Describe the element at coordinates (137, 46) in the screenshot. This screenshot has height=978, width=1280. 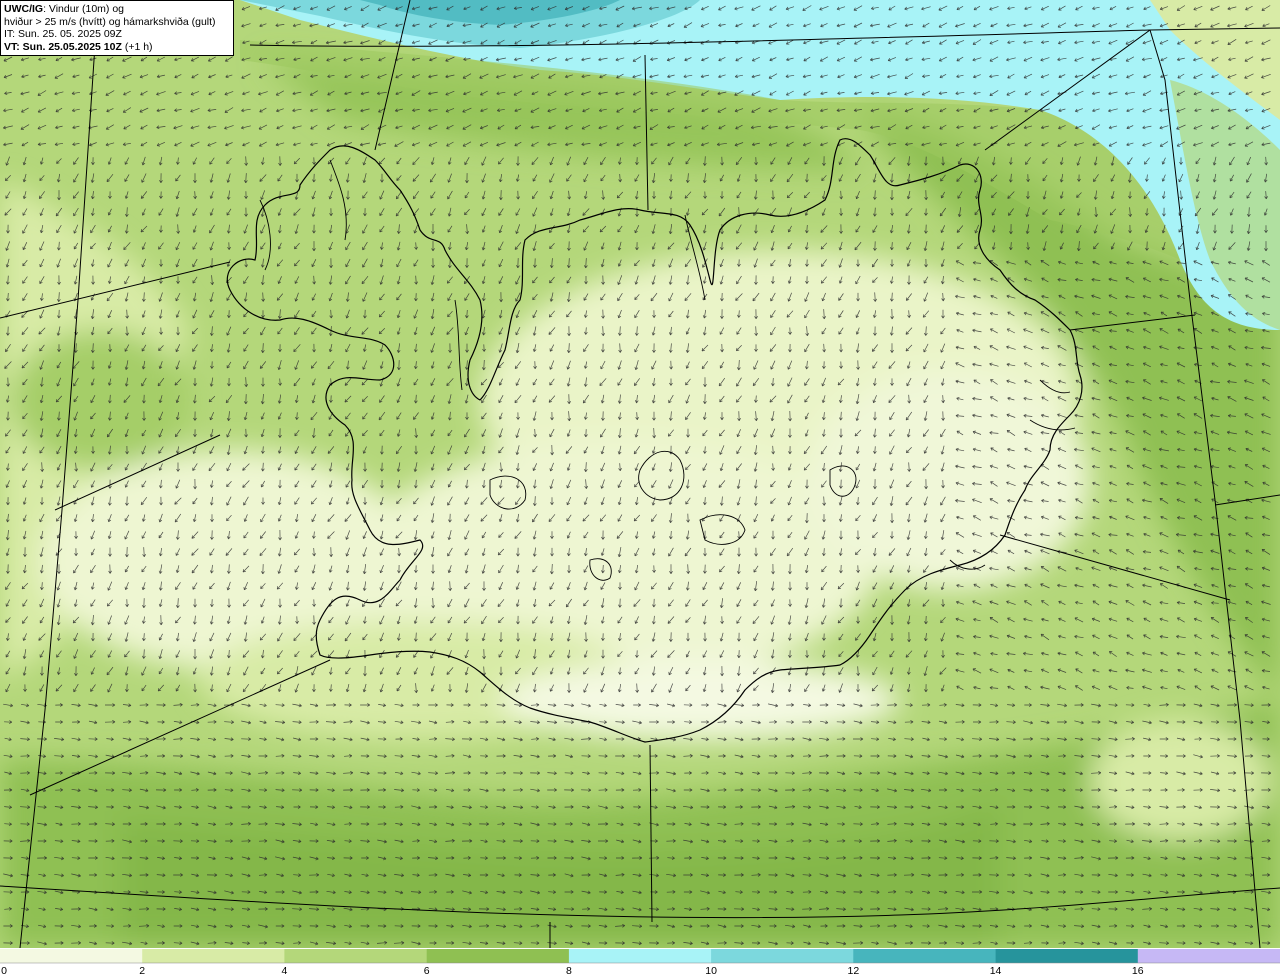
I see `valid-time-offset: (+1 h)` at that location.